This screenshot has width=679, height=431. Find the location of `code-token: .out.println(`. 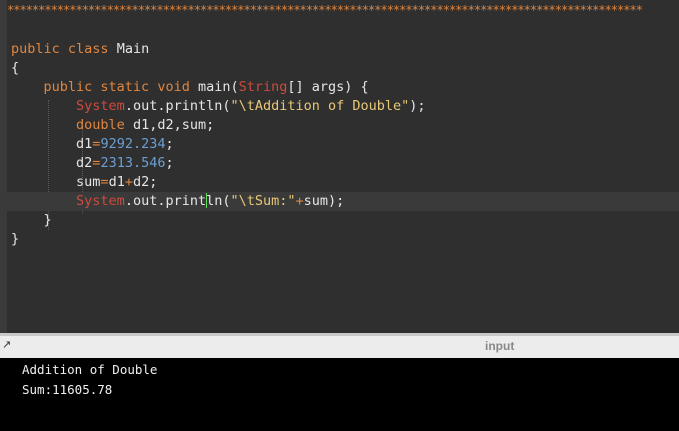

code-token: .out.println( is located at coordinates (177, 106).